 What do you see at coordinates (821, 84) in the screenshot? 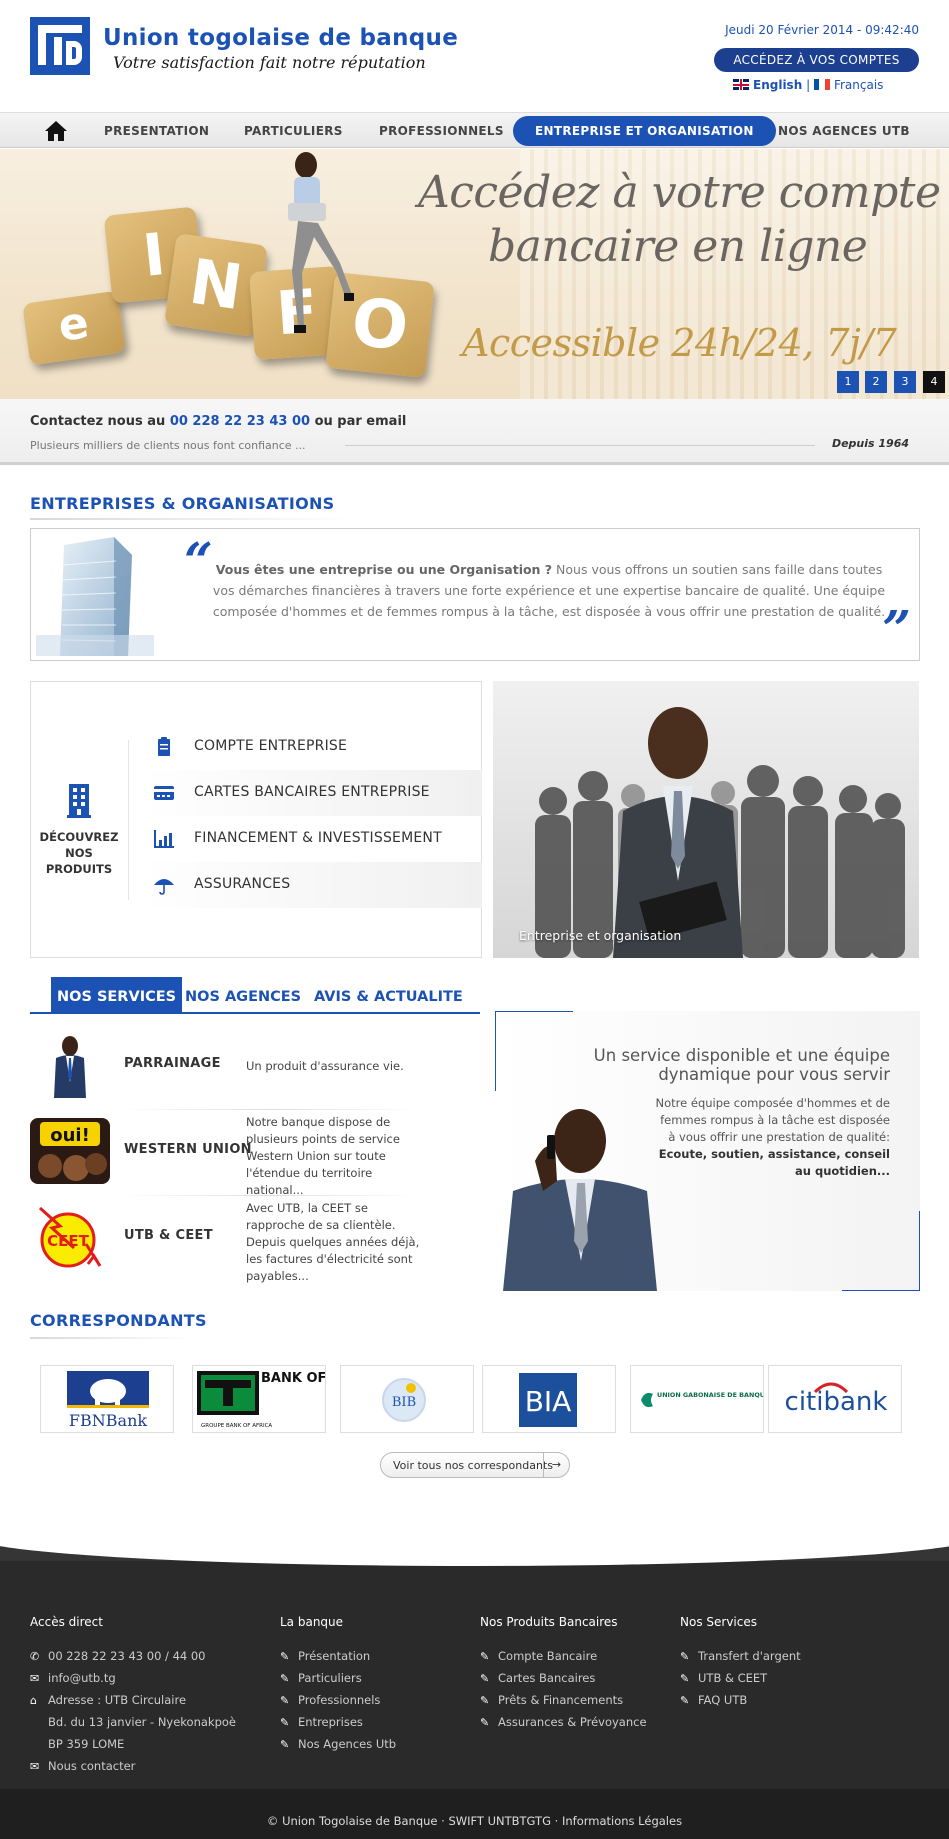
I see `fr-flag-icon` at bounding box center [821, 84].